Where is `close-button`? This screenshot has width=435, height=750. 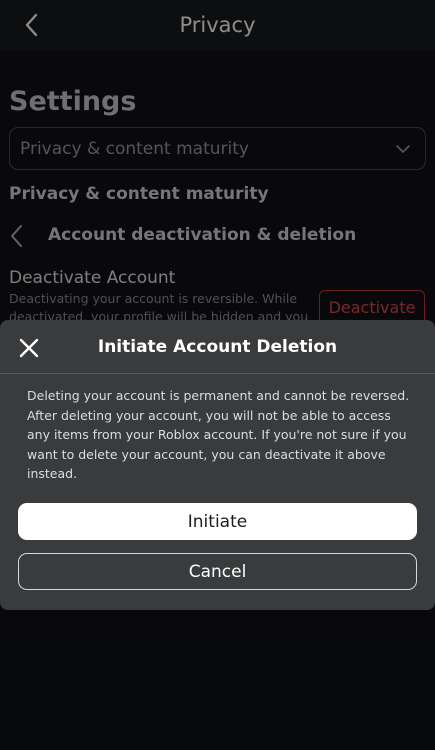
close-button is located at coordinates (29, 348).